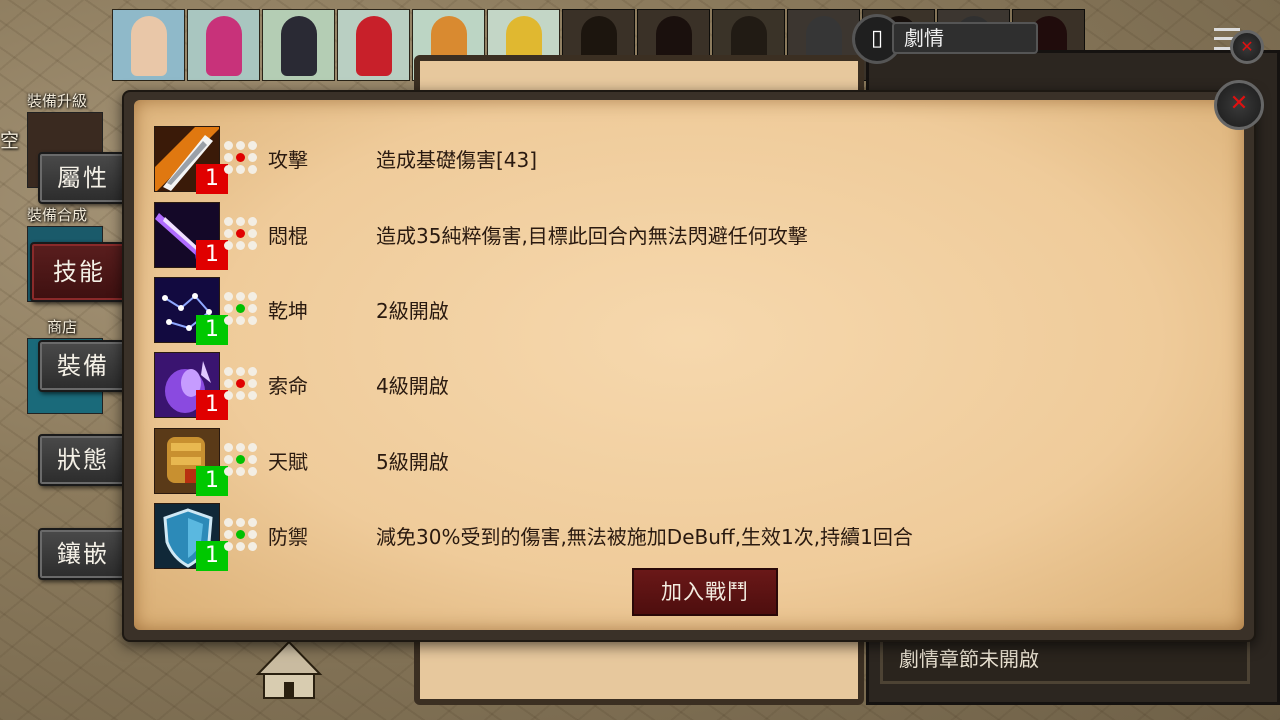  I want to click on tab-inlay: 鑲嵌, so click(83, 554).